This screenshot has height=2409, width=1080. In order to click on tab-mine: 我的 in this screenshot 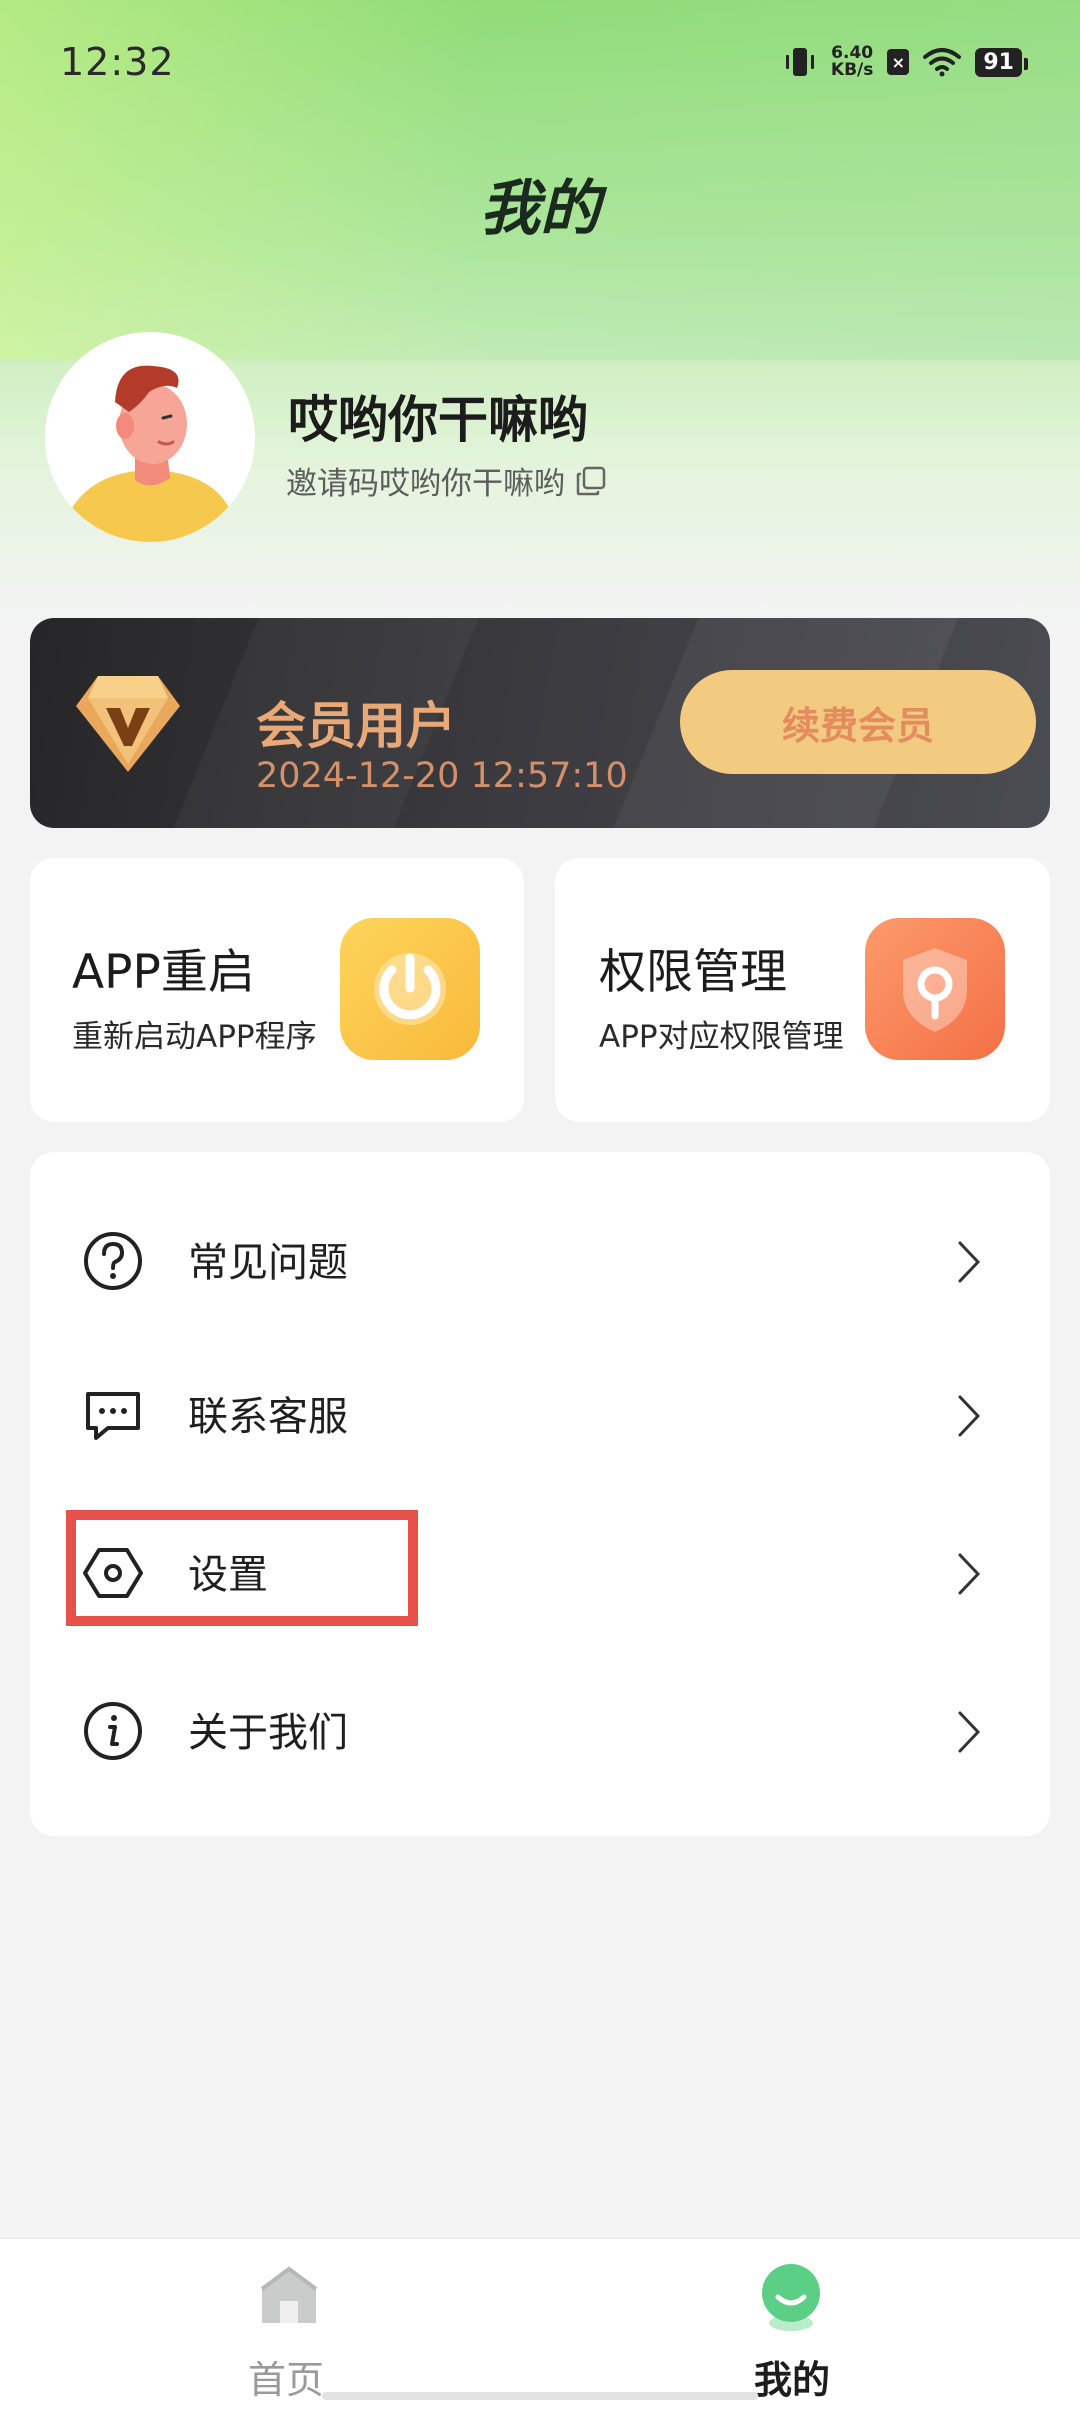, I will do `click(792, 2324)`.